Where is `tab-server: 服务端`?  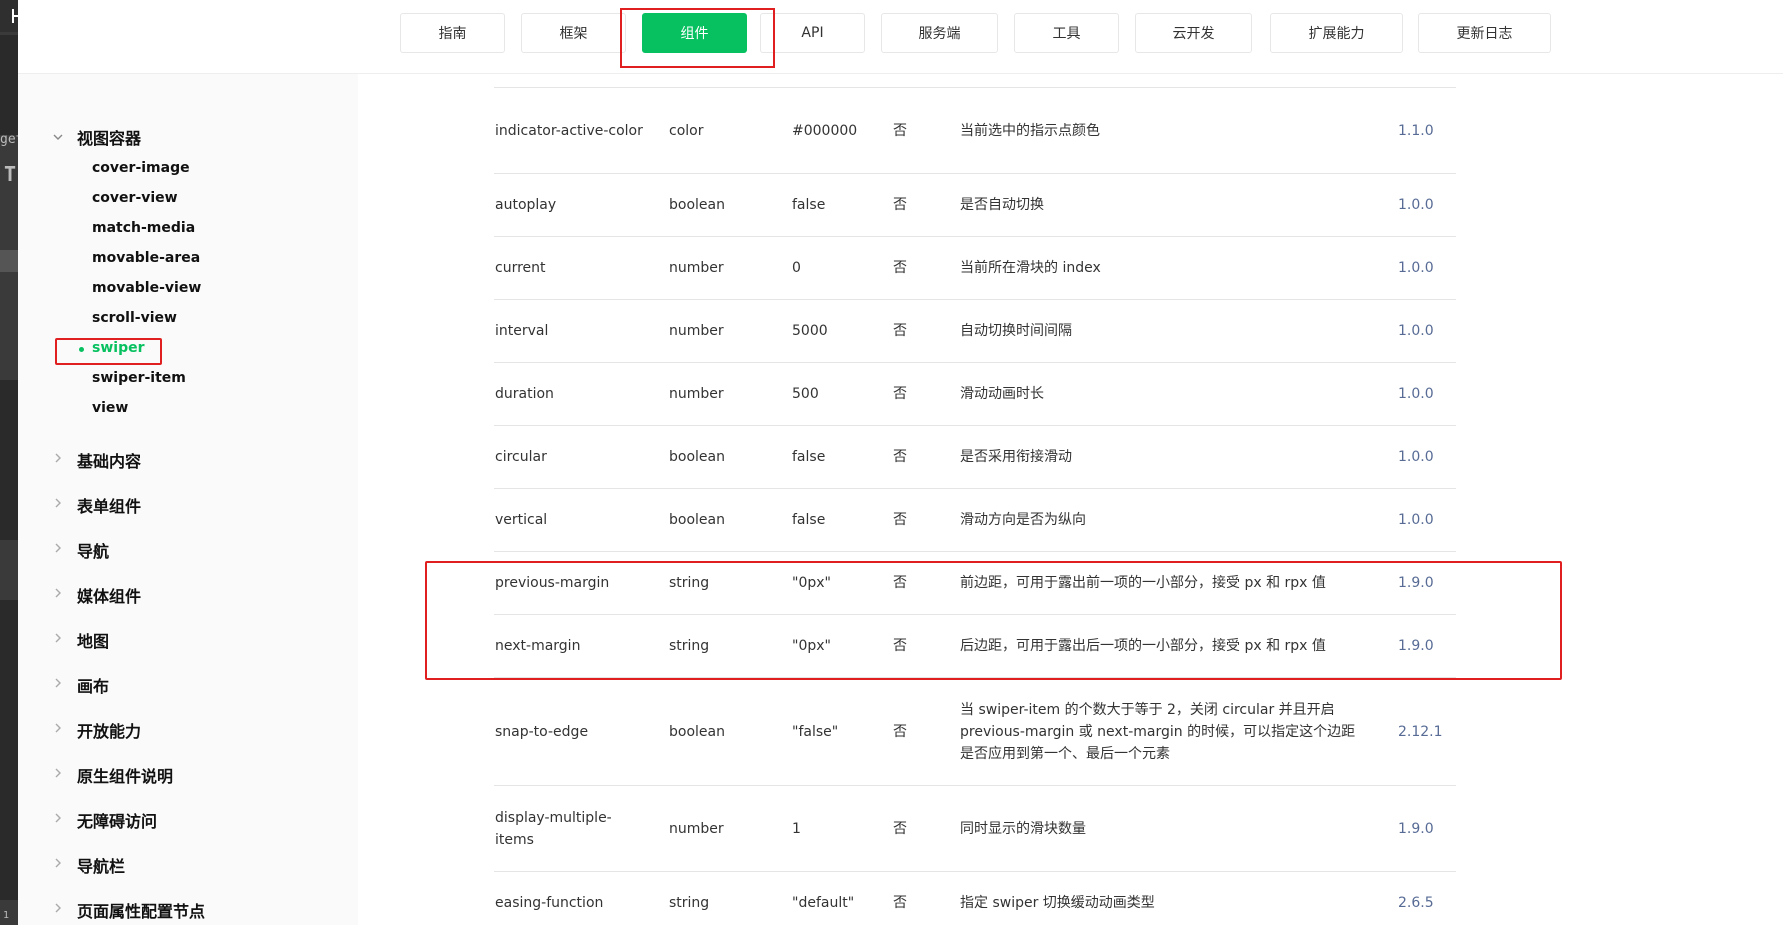 tab-server: 服务端 is located at coordinates (939, 33).